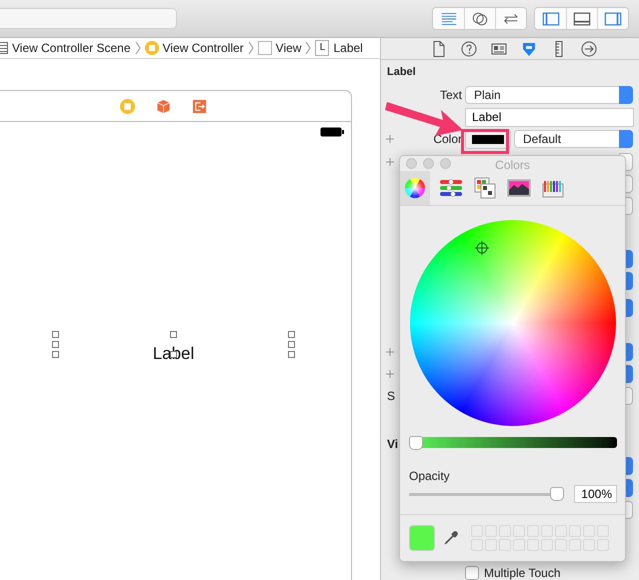 This screenshot has width=639, height=580. I want to click on help-icon, so click(469, 49).